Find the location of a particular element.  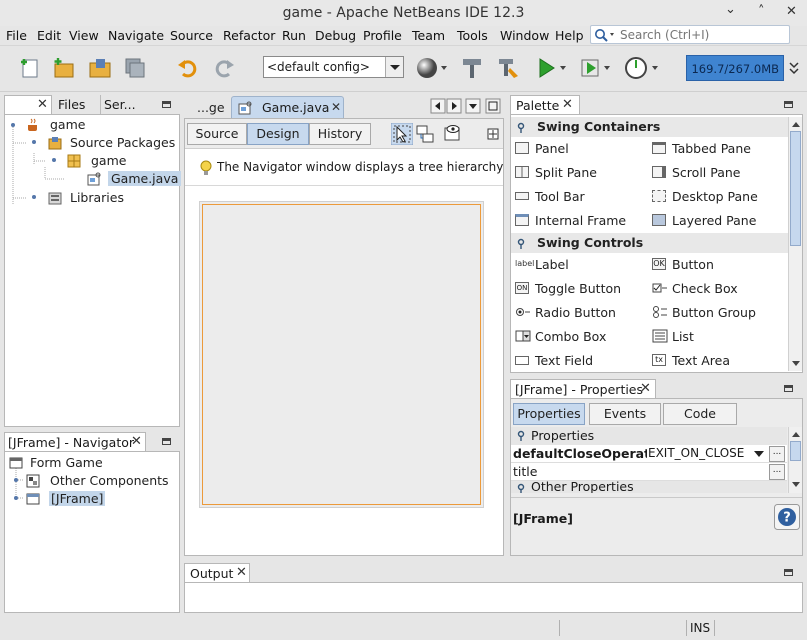

palette-scrollbar is located at coordinates (795, 244).